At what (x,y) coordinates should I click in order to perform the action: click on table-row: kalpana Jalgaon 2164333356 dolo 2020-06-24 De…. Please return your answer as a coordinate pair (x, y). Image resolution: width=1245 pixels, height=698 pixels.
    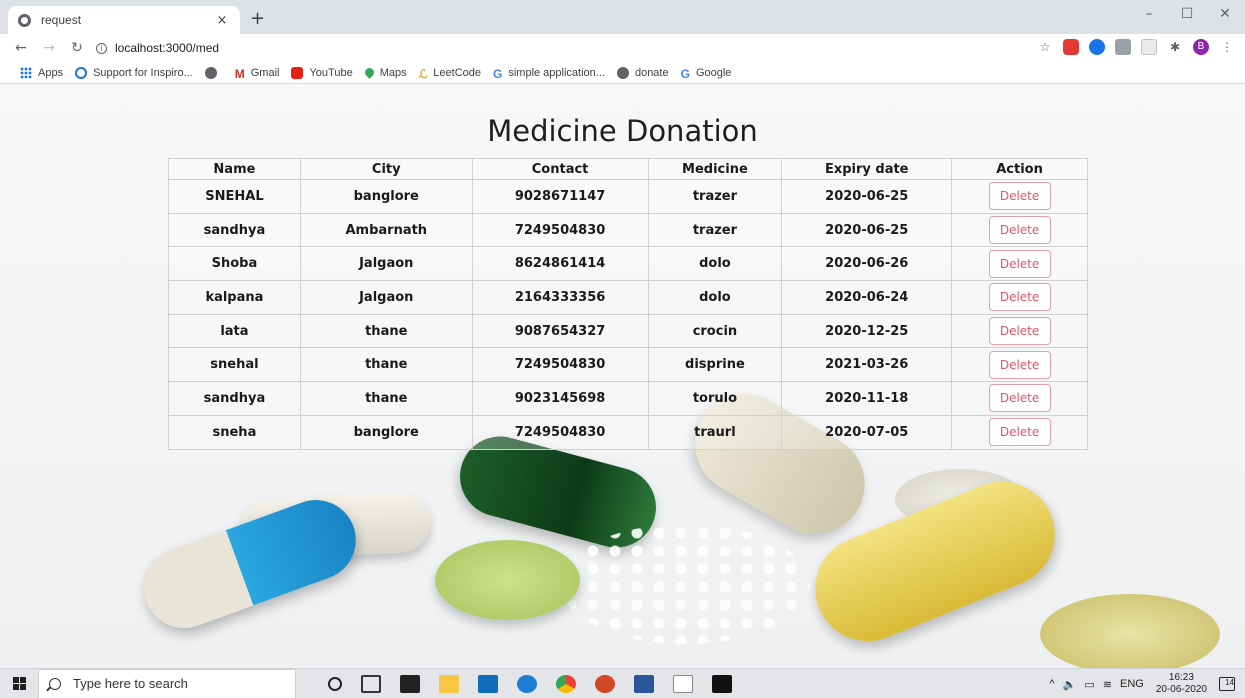
    Looking at the image, I should click on (628, 297).